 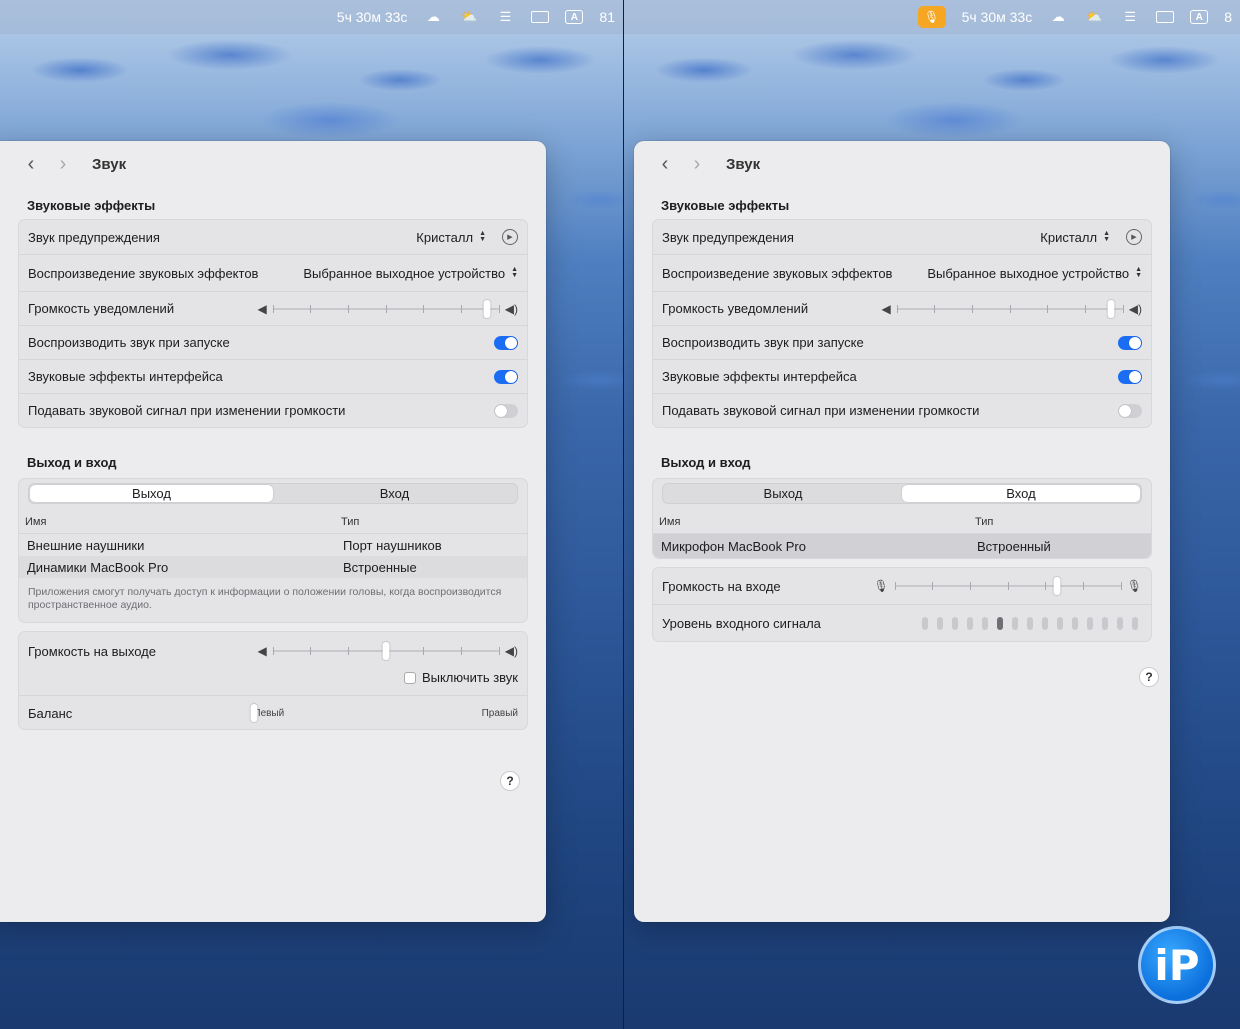 I want to click on input-level-row: Уровень входного сигнала, so click(x=902, y=623).